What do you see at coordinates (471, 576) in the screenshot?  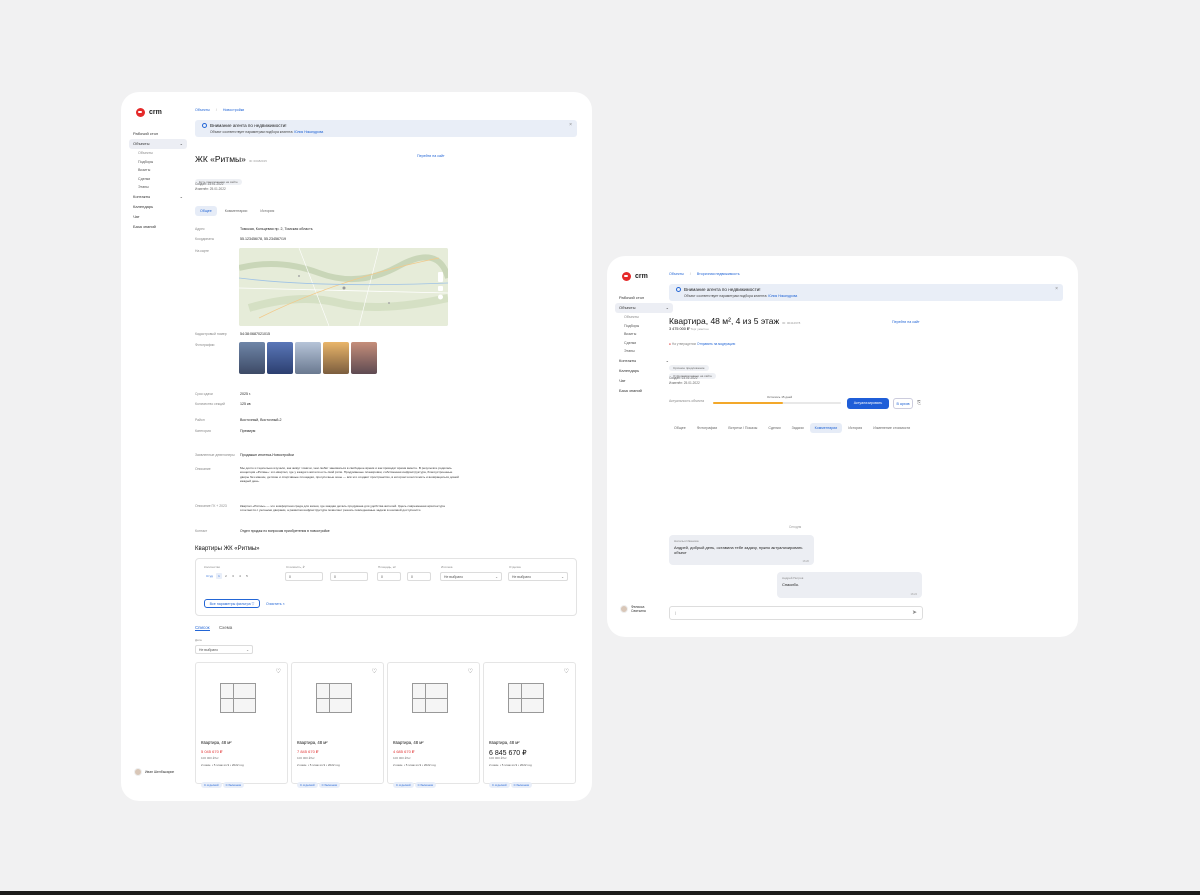 I see `mortgage-select: Не выбрано ⌄` at bounding box center [471, 576].